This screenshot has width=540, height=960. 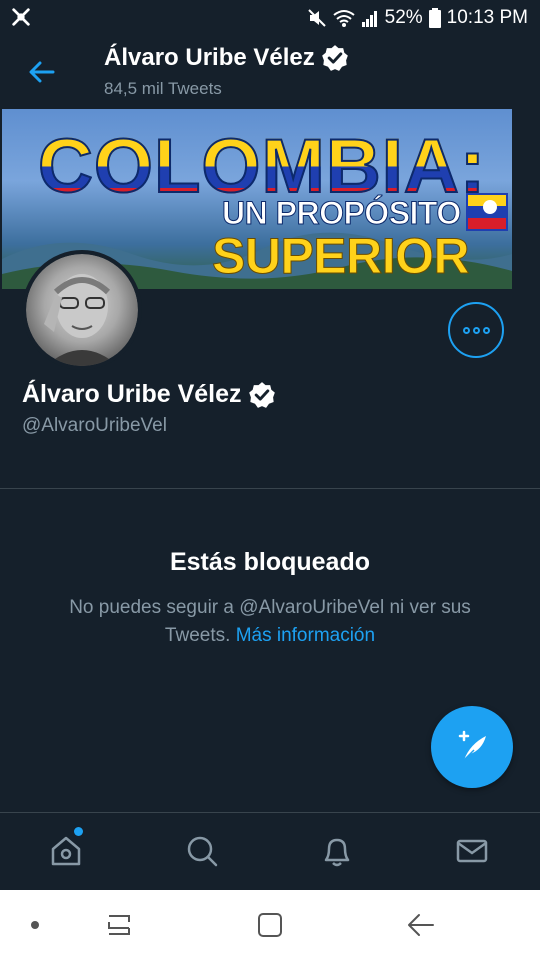 I want to click on bell-icon, so click(x=337, y=852).